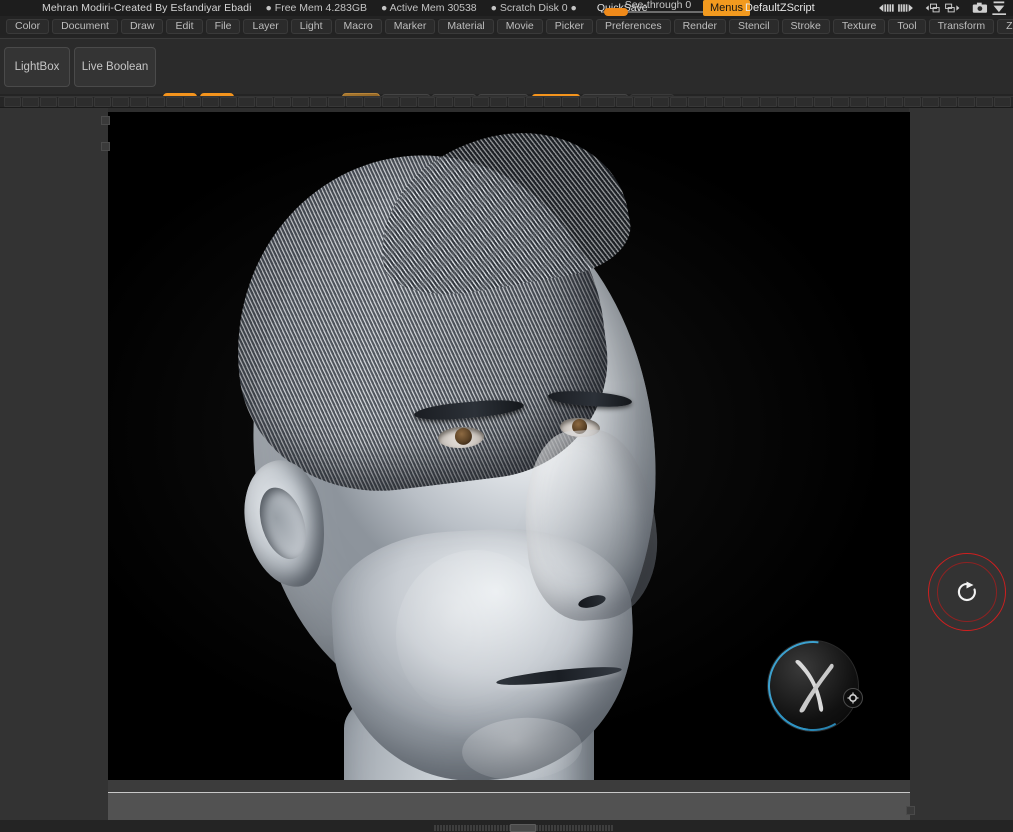 The height and width of the screenshot is (832, 1013). What do you see at coordinates (961, 464) in the screenshot?
I see `right-tray-area` at bounding box center [961, 464].